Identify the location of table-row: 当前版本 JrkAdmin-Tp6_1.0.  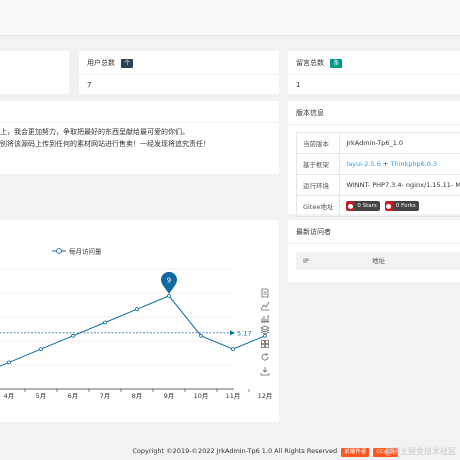
(377, 143).